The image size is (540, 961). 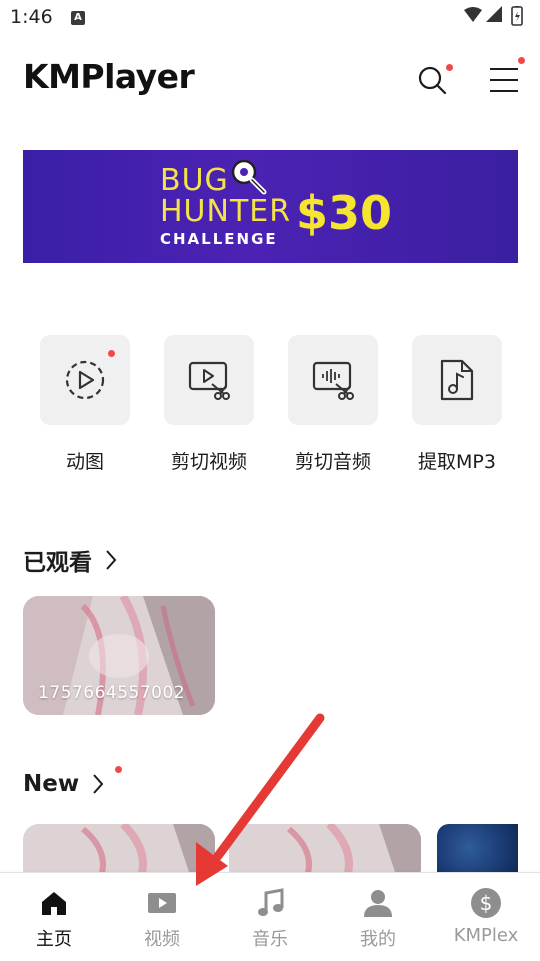 What do you see at coordinates (162, 917) in the screenshot?
I see `nav-video: 视频` at bounding box center [162, 917].